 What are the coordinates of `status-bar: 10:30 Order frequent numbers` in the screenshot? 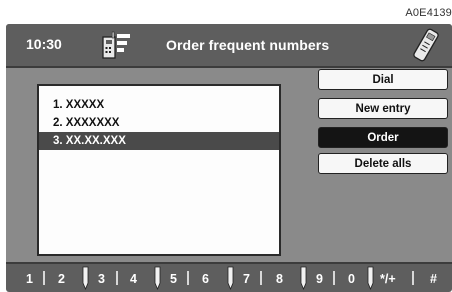 It's located at (229, 46).